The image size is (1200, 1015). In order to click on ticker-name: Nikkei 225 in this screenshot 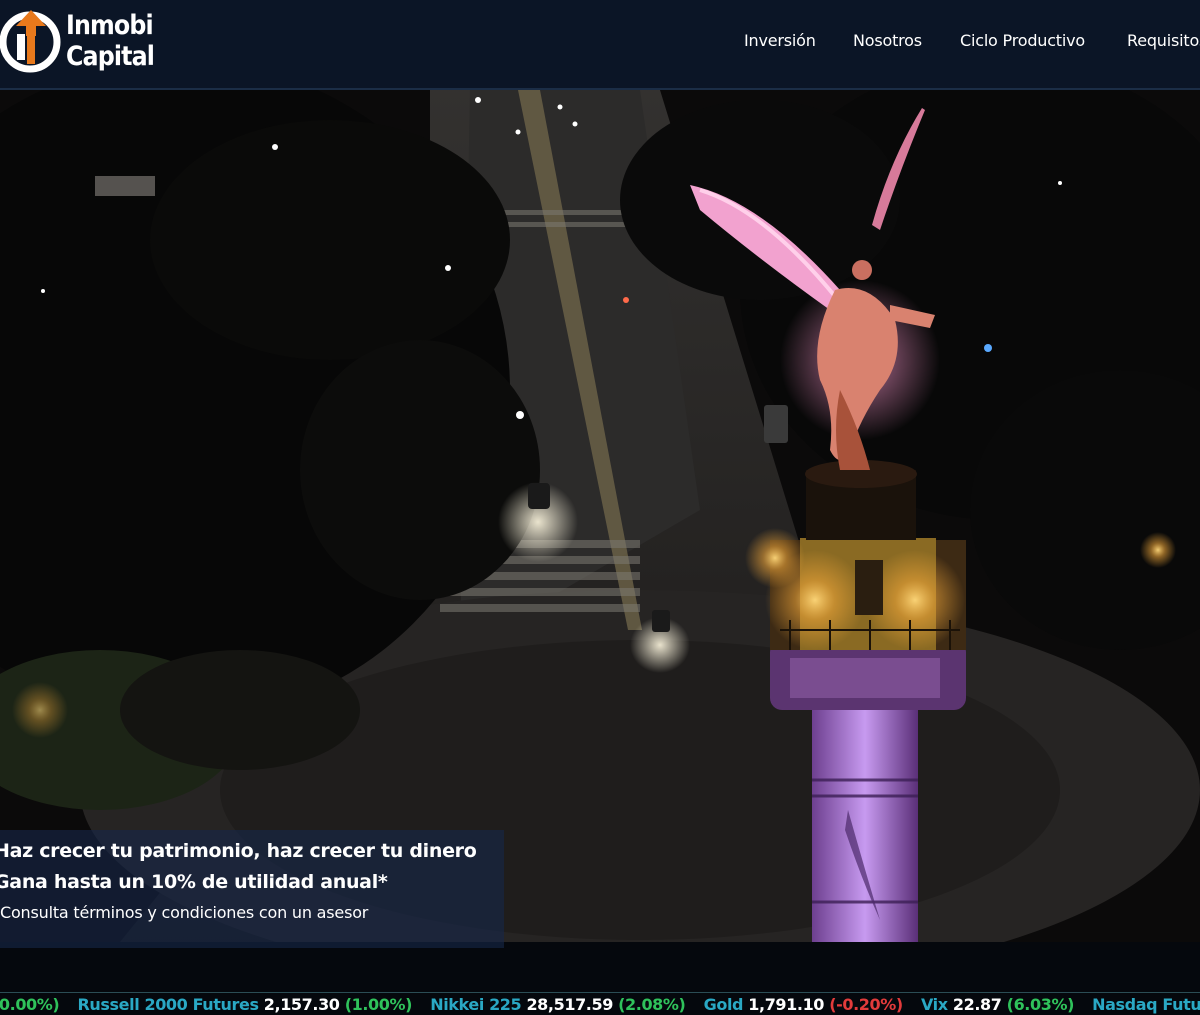, I will do `click(476, 1004)`.